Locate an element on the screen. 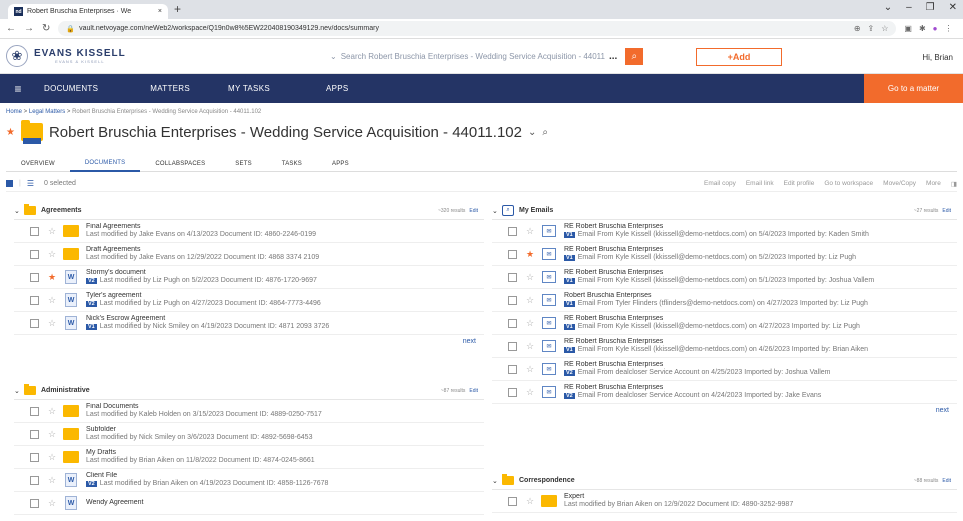 The image size is (963, 521). new-tab-button: + is located at coordinates (177, 9).